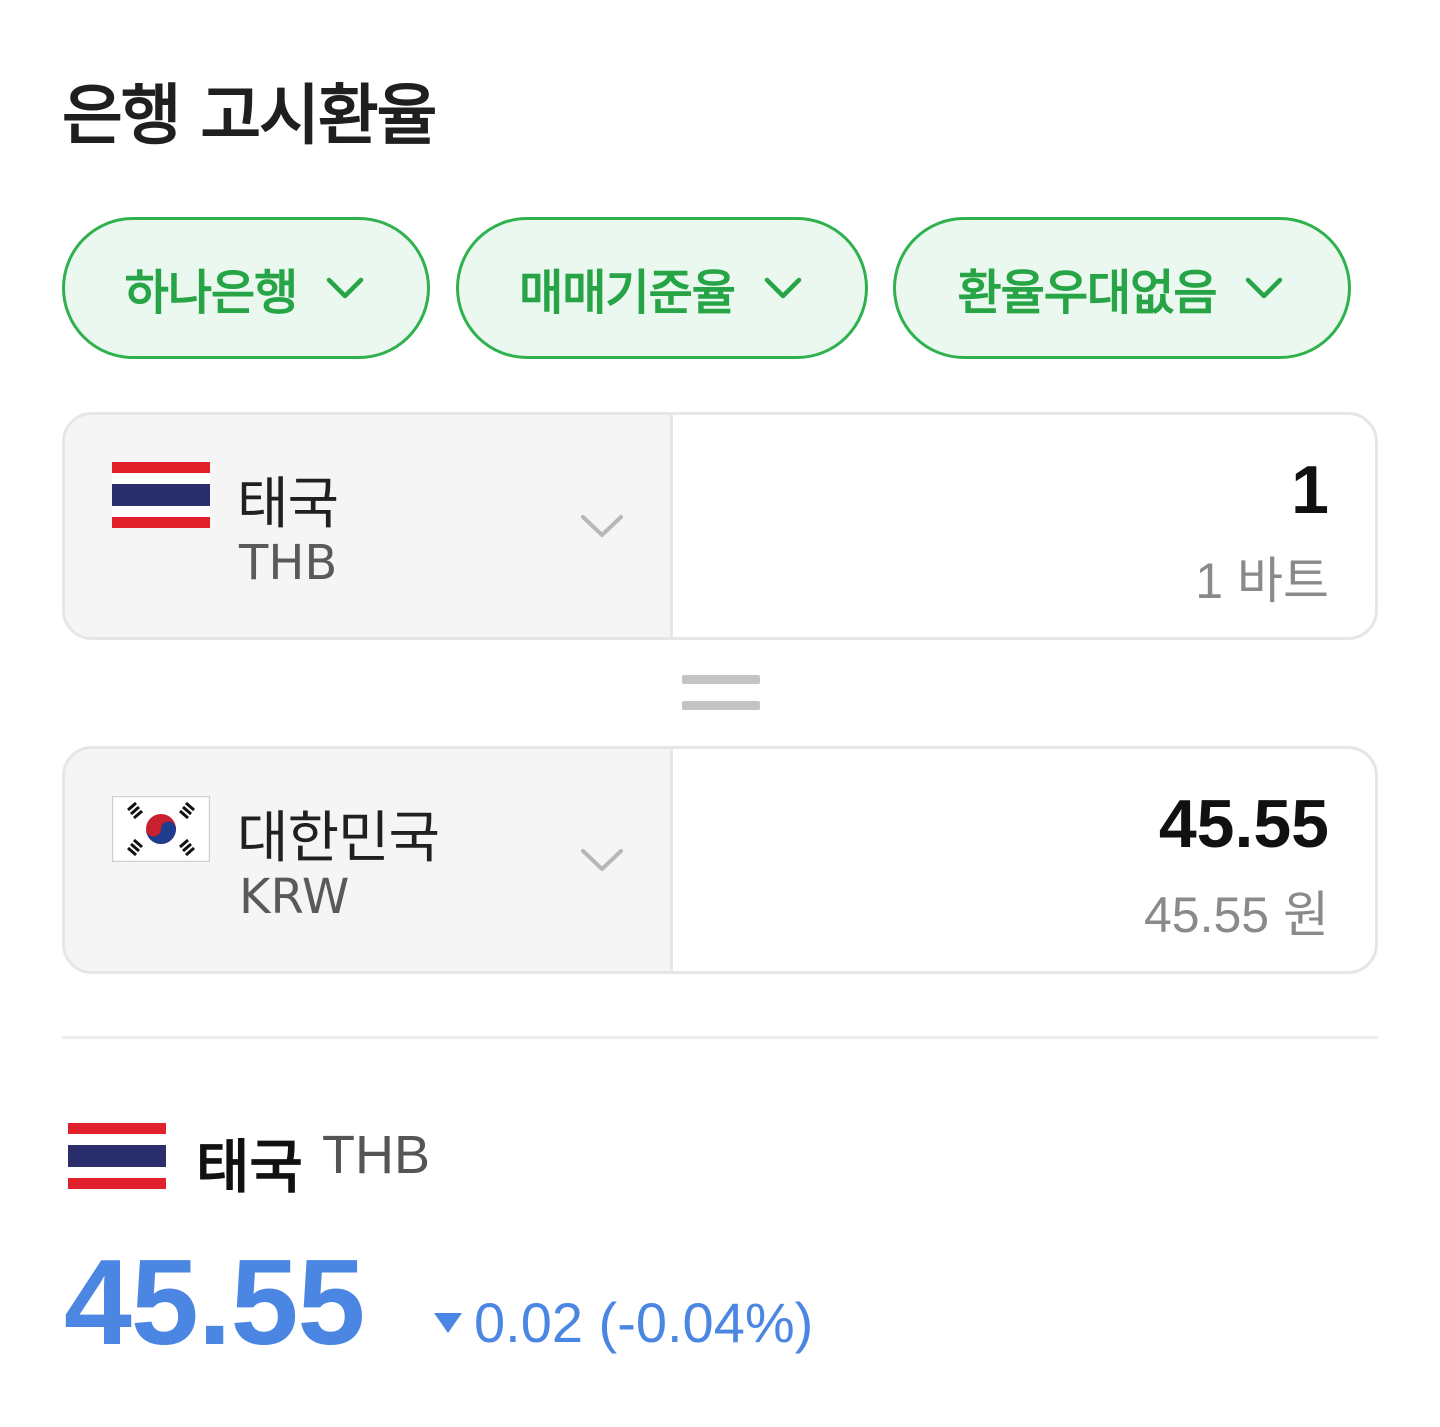 This screenshot has width=1440, height=1427. I want to click on rate-change-text: 0.02 (-0.04%), so click(644, 1322).